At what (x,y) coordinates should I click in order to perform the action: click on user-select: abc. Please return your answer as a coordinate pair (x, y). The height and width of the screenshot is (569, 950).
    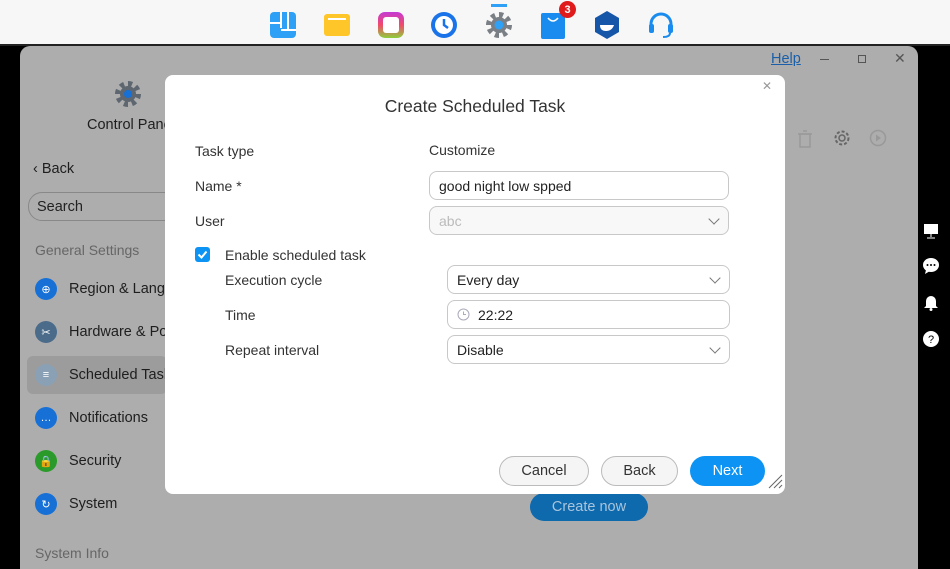
    Looking at the image, I should click on (579, 220).